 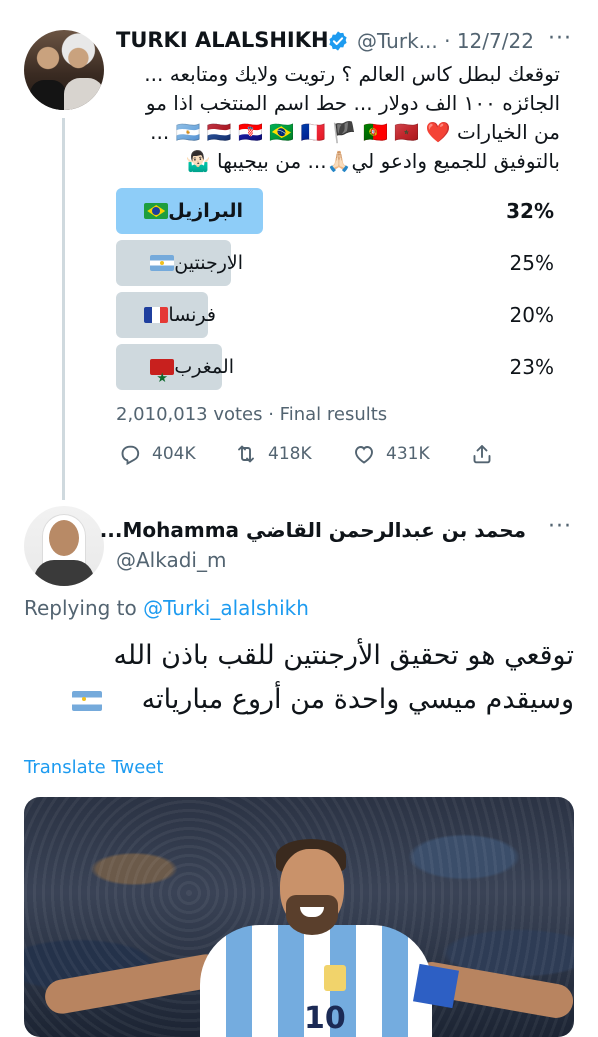 I want to click on replying-to-handle-link: @Turki_alalshikh, so click(x=226, y=608).